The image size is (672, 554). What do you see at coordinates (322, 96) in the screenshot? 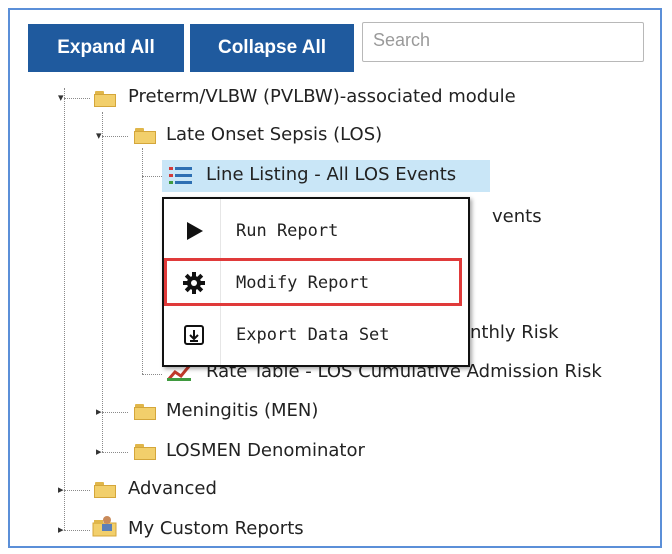
I see `tree-node-preterm-module: Preterm/VLBW (PVLBW)-associated module` at bounding box center [322, 96].